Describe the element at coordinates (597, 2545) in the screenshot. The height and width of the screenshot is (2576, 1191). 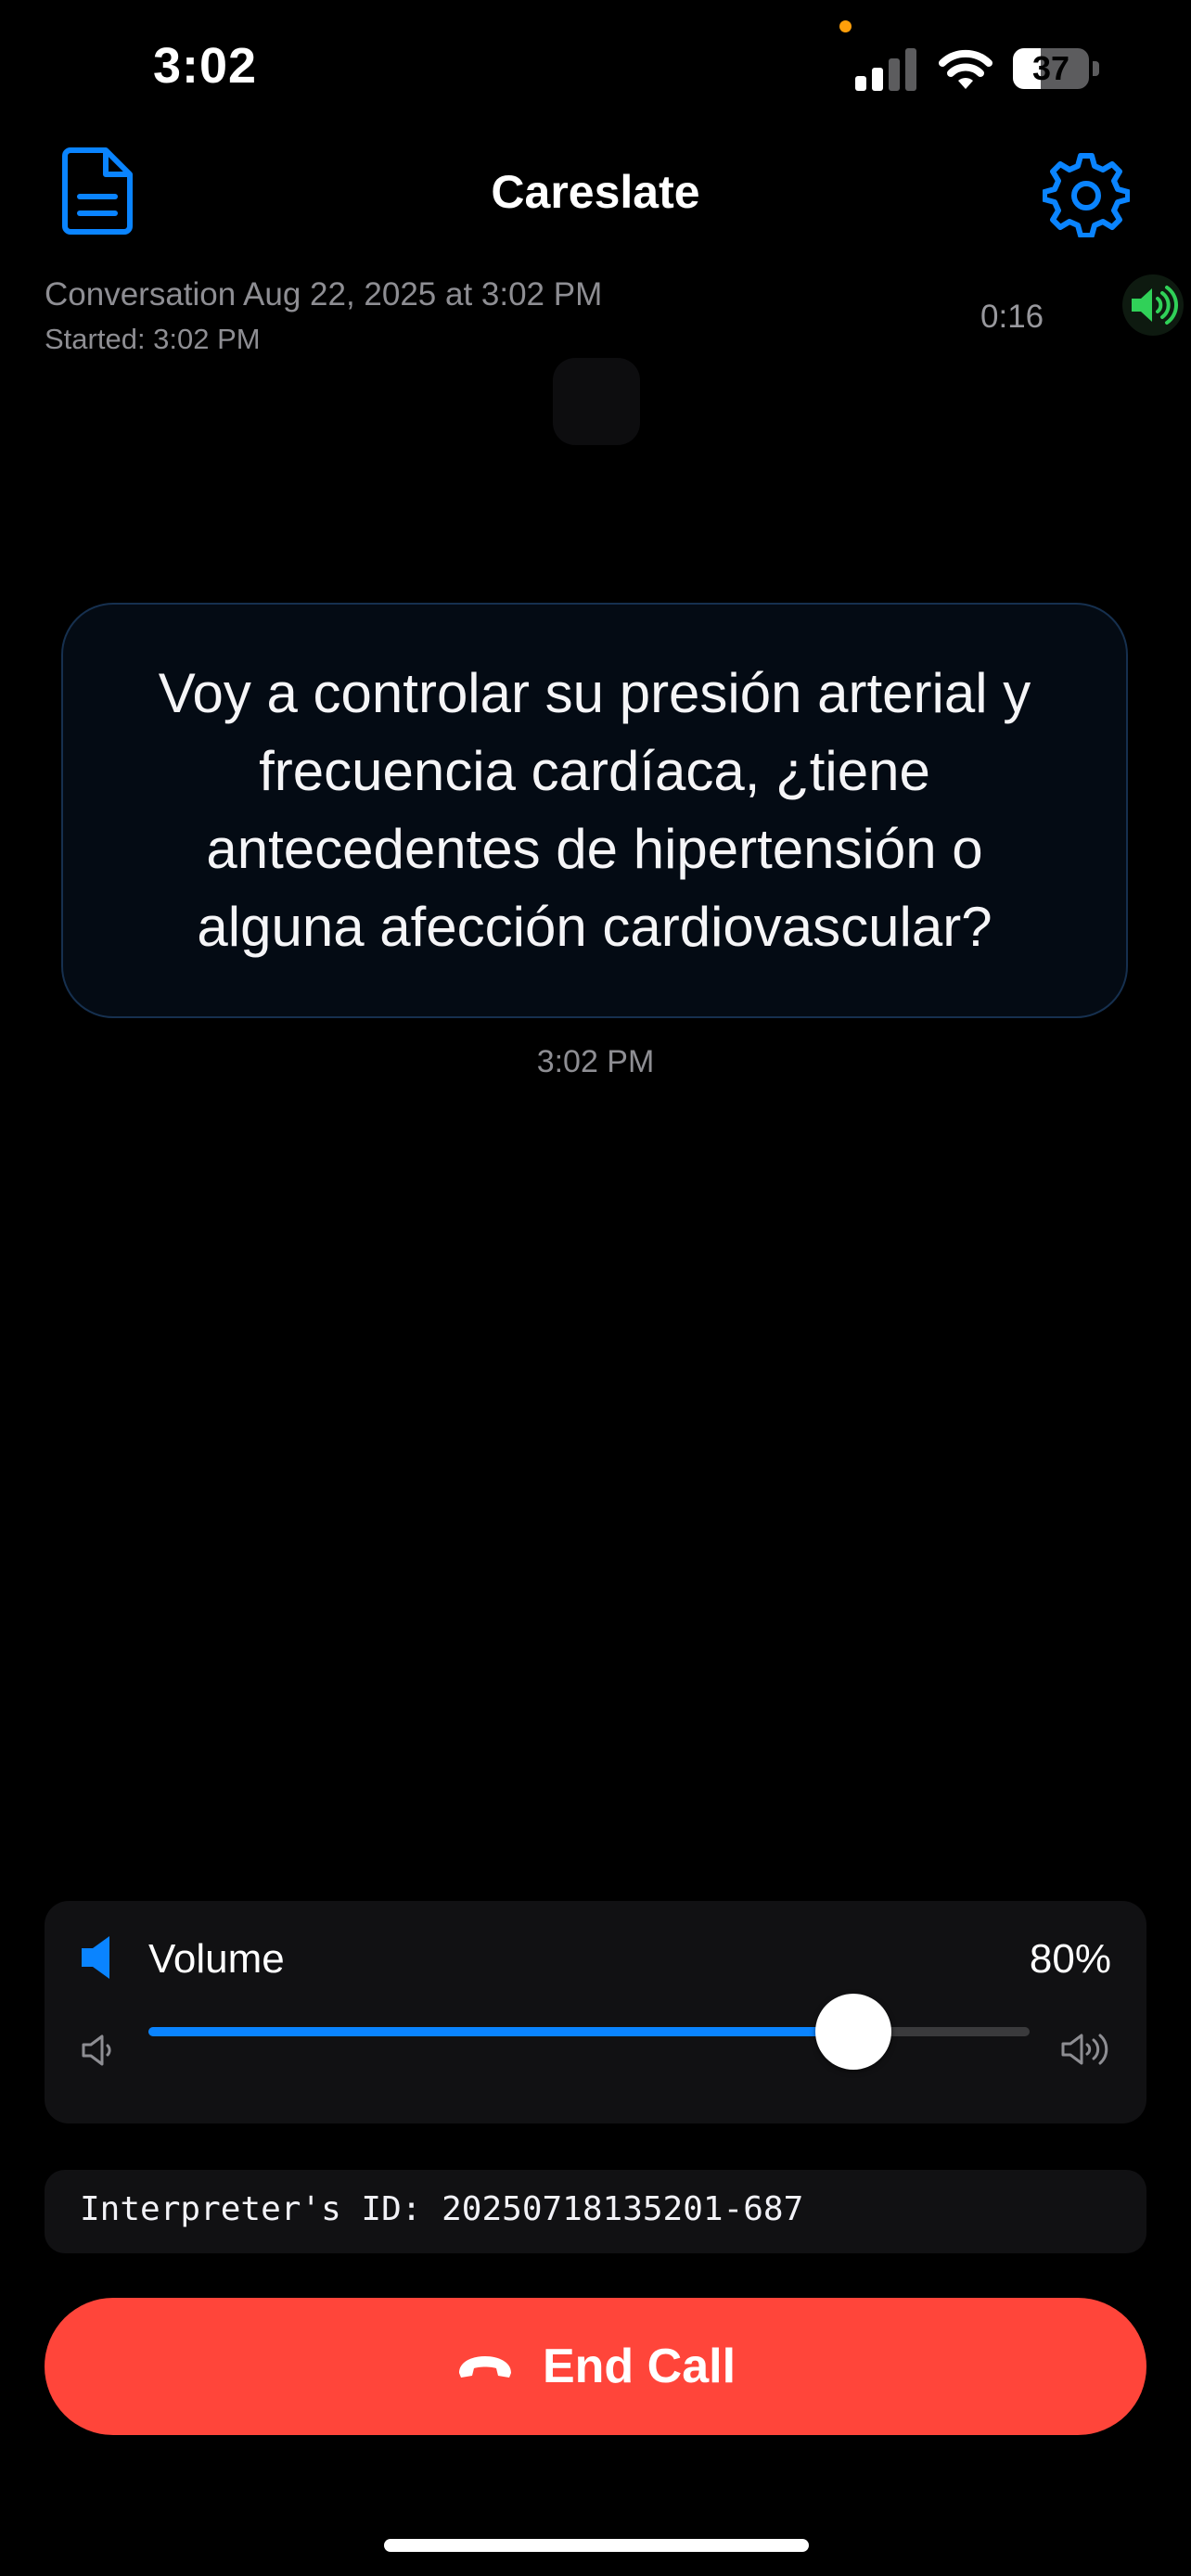
I see `home-indicator` at that location.